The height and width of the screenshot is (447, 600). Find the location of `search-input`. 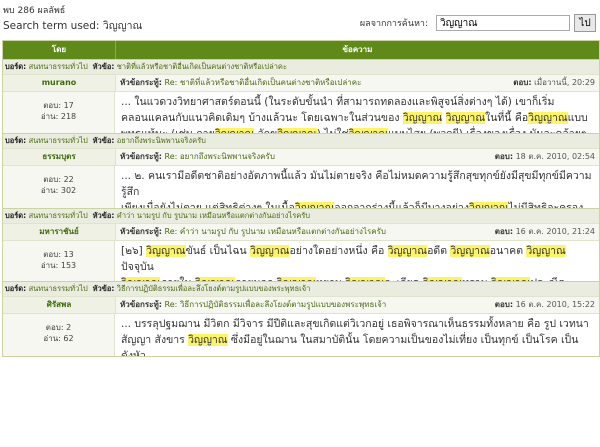

search-input is located at coordinates (503, 23).